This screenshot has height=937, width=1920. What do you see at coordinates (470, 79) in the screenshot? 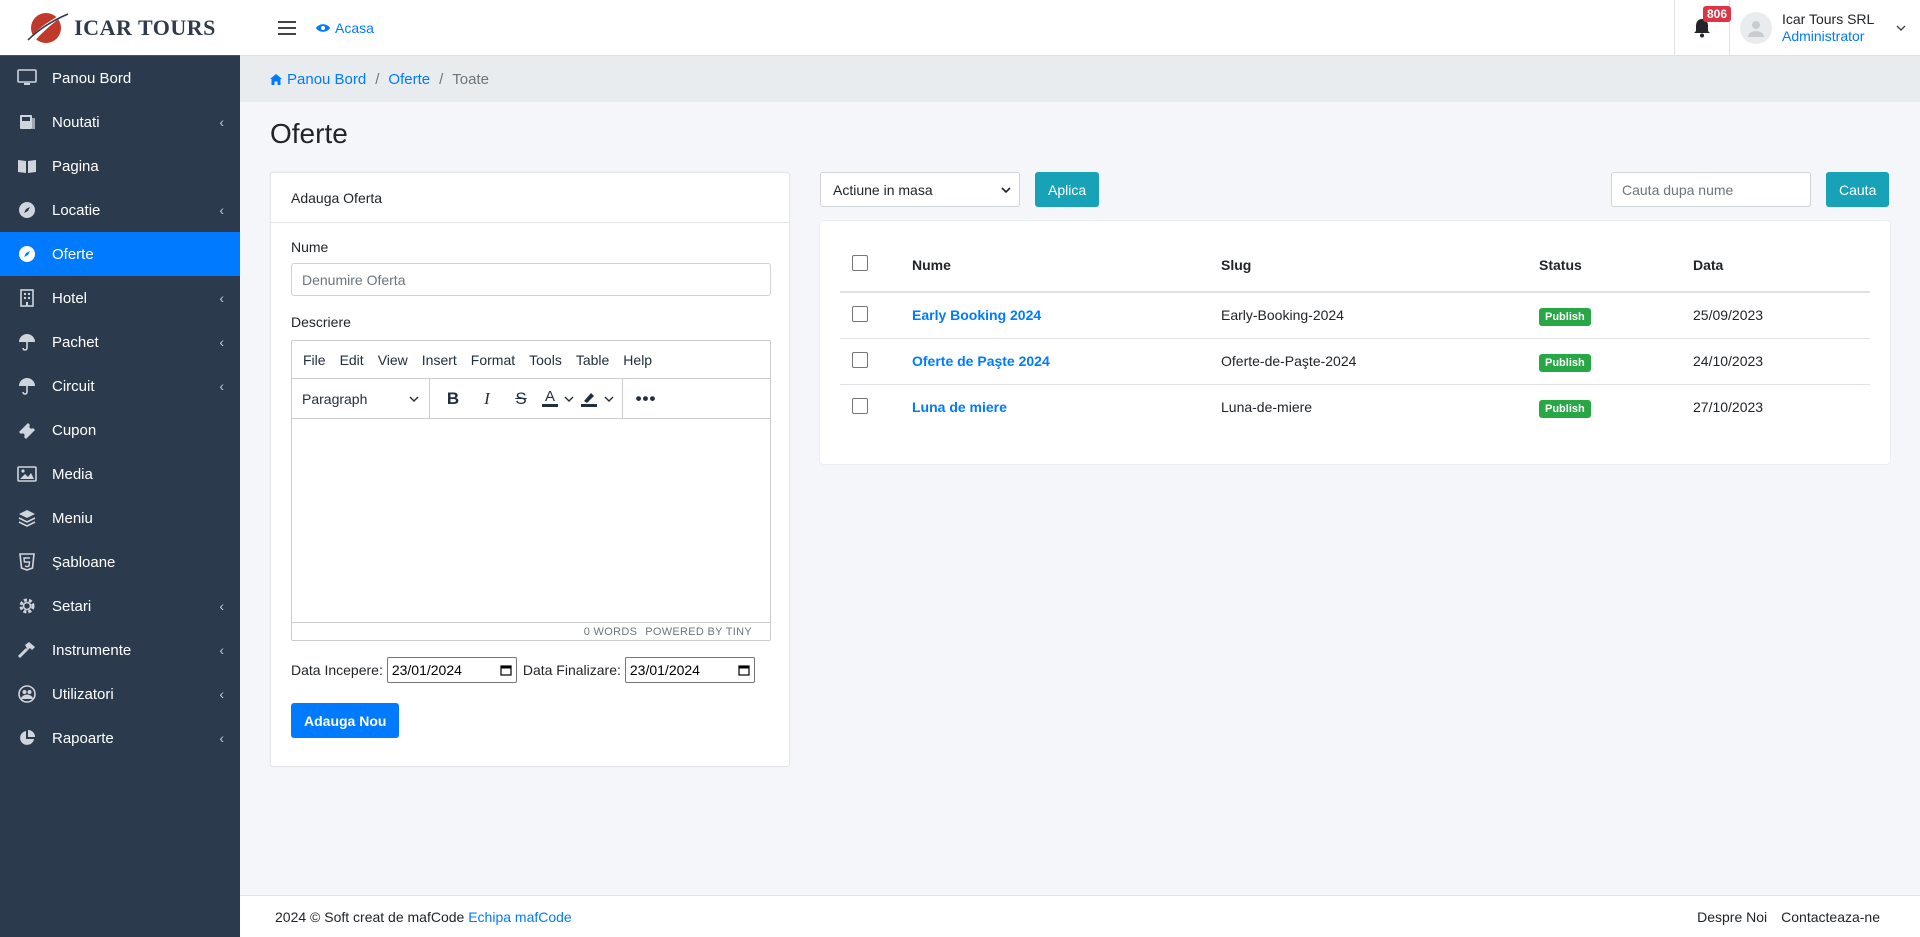
I see `breadcrumb-item-toate: Toate` at bounding box center [470, 79].